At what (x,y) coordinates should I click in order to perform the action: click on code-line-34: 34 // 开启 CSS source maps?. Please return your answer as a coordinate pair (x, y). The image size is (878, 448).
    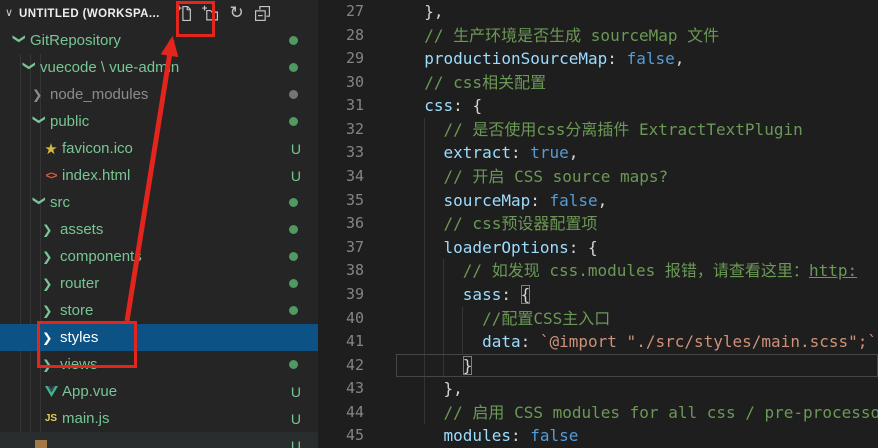
    Looking at the image, I should click on (598, 177).